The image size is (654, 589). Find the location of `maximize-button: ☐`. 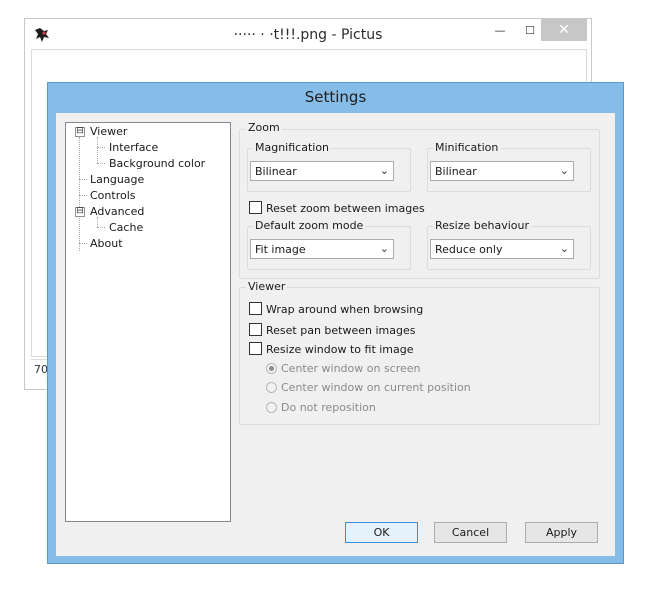

maximize-button: ☐ is located at coordinates (530, 30).